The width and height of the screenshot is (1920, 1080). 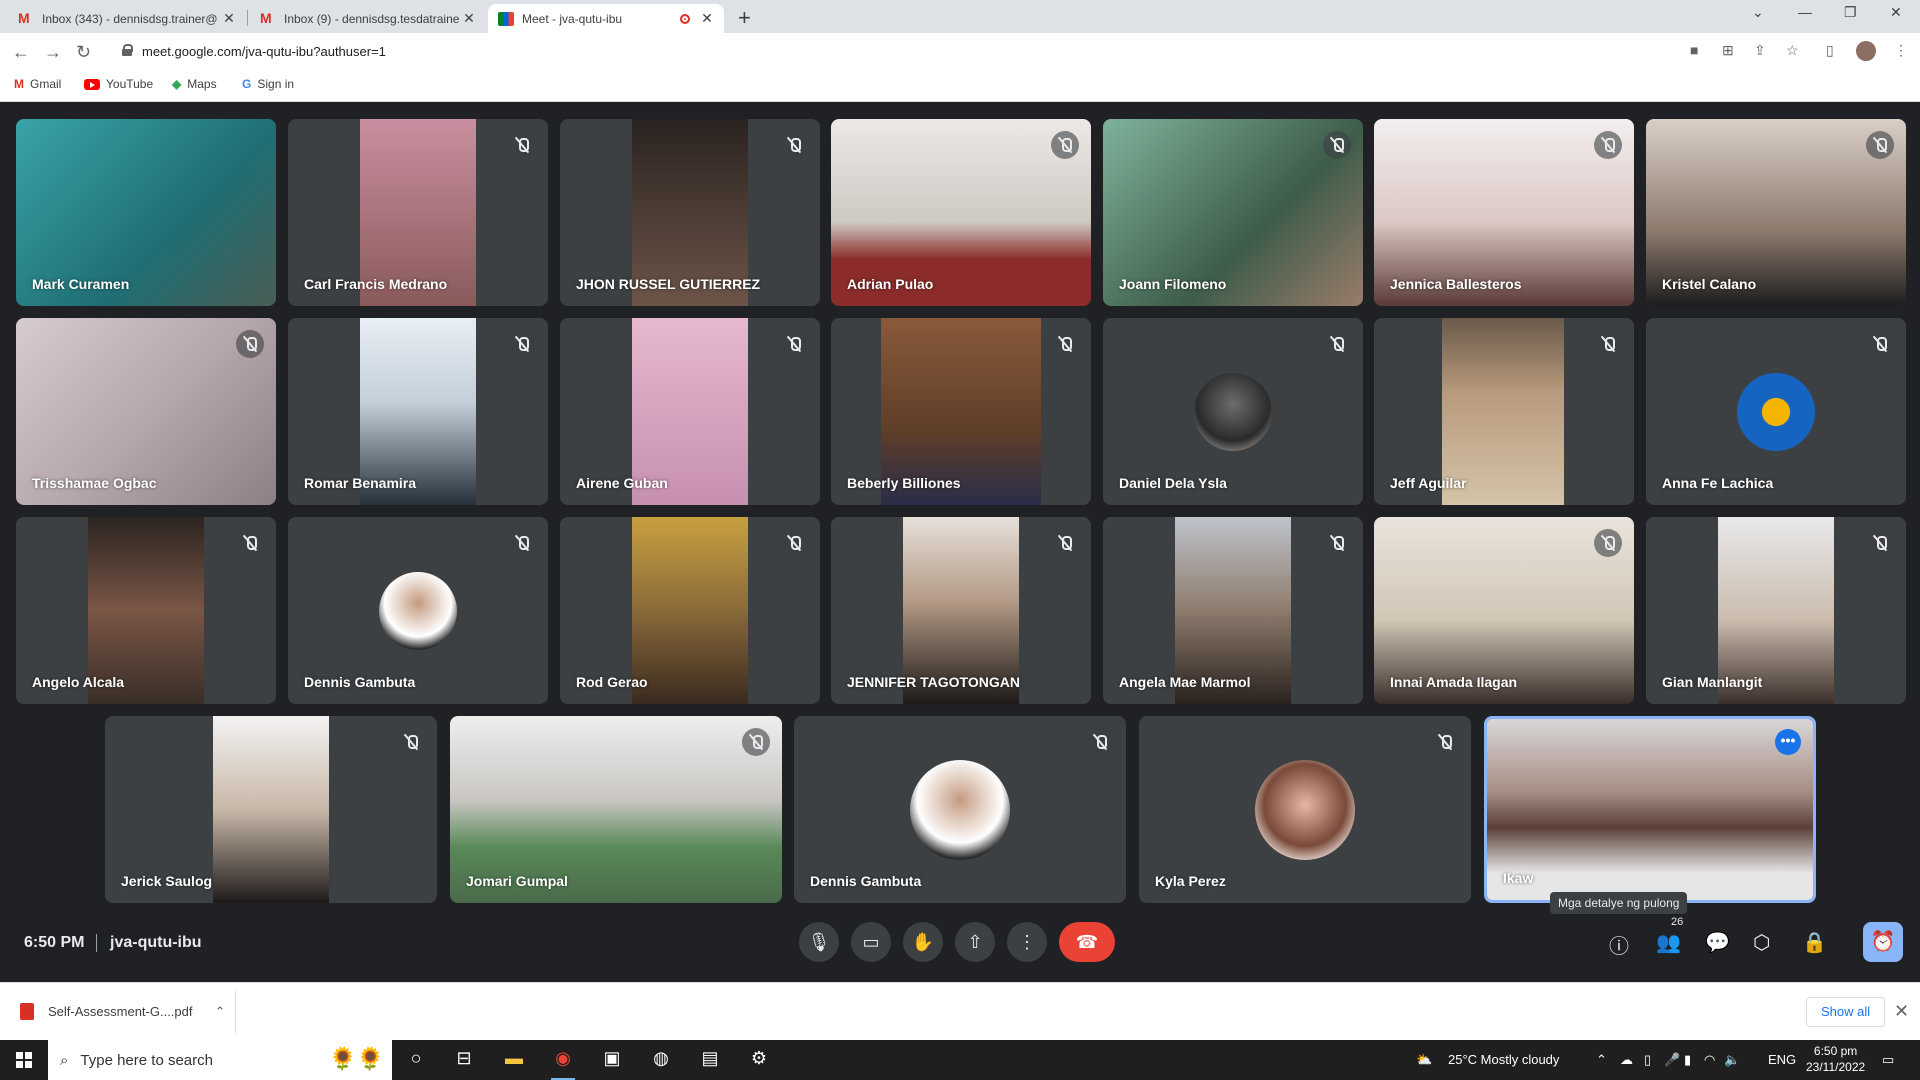 I want to click on camera-button: ▭, so click(x=871, y=942).